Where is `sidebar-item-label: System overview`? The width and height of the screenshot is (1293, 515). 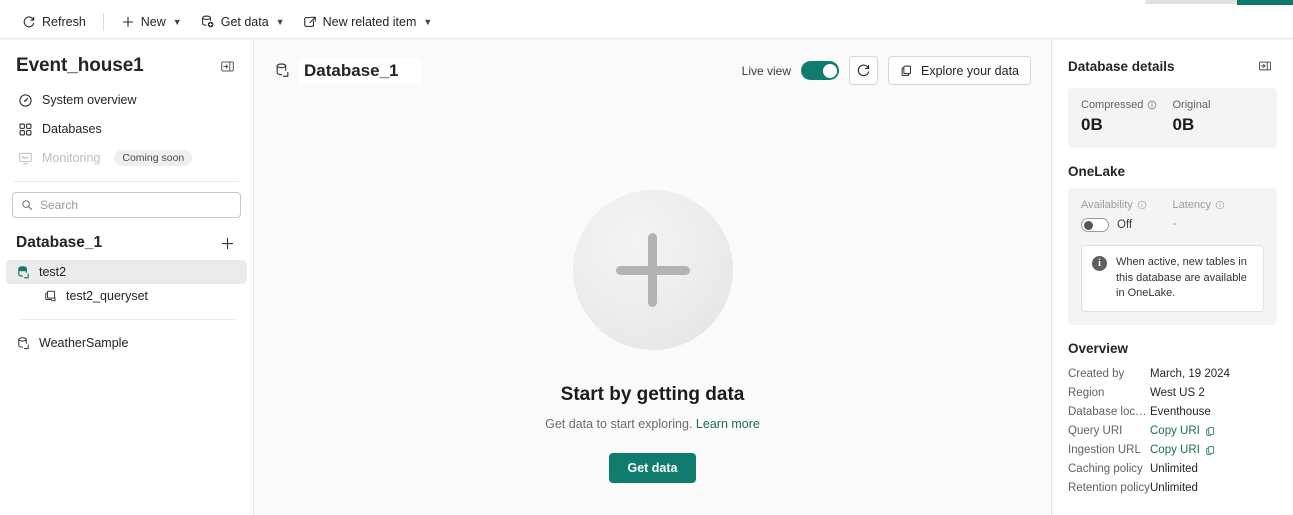 sidebar-item-label: System overview is located at coordinates (89, 100).